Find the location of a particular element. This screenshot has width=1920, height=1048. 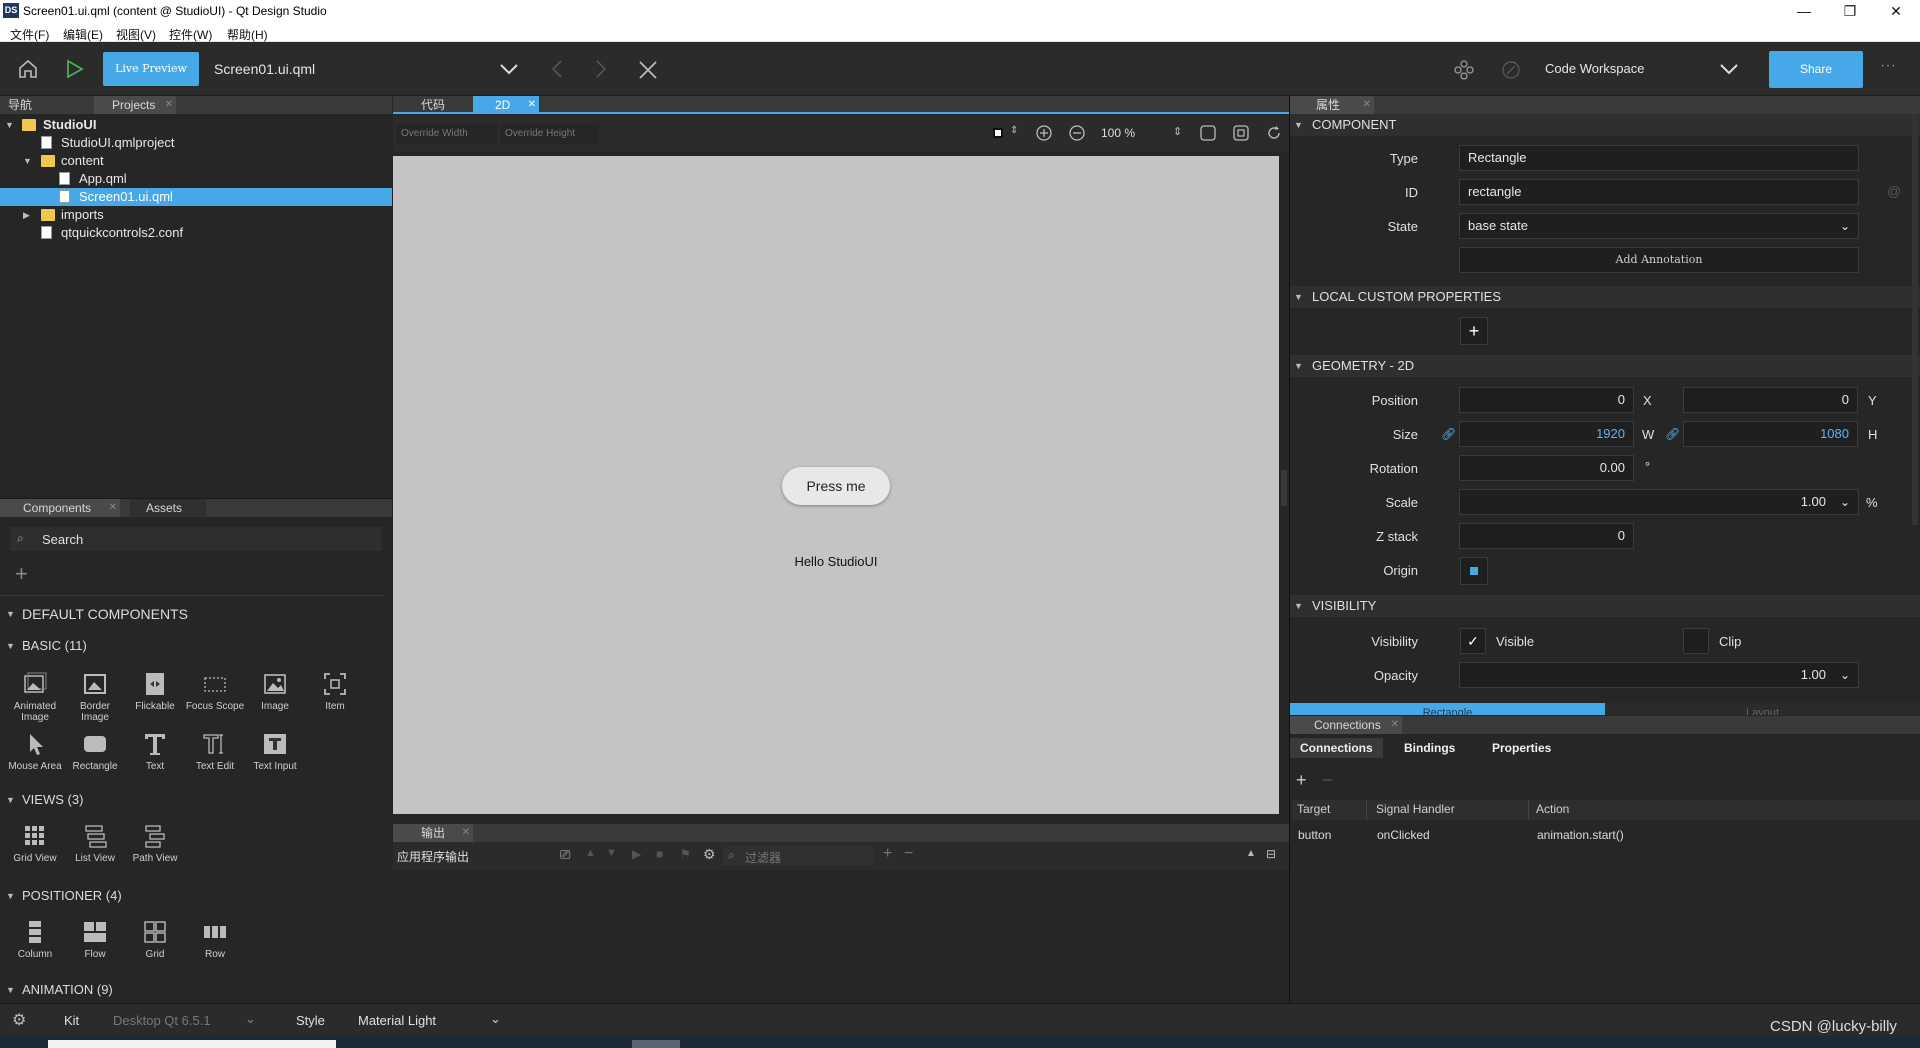

reset-view-icon is located at coordinates (1274, 133).